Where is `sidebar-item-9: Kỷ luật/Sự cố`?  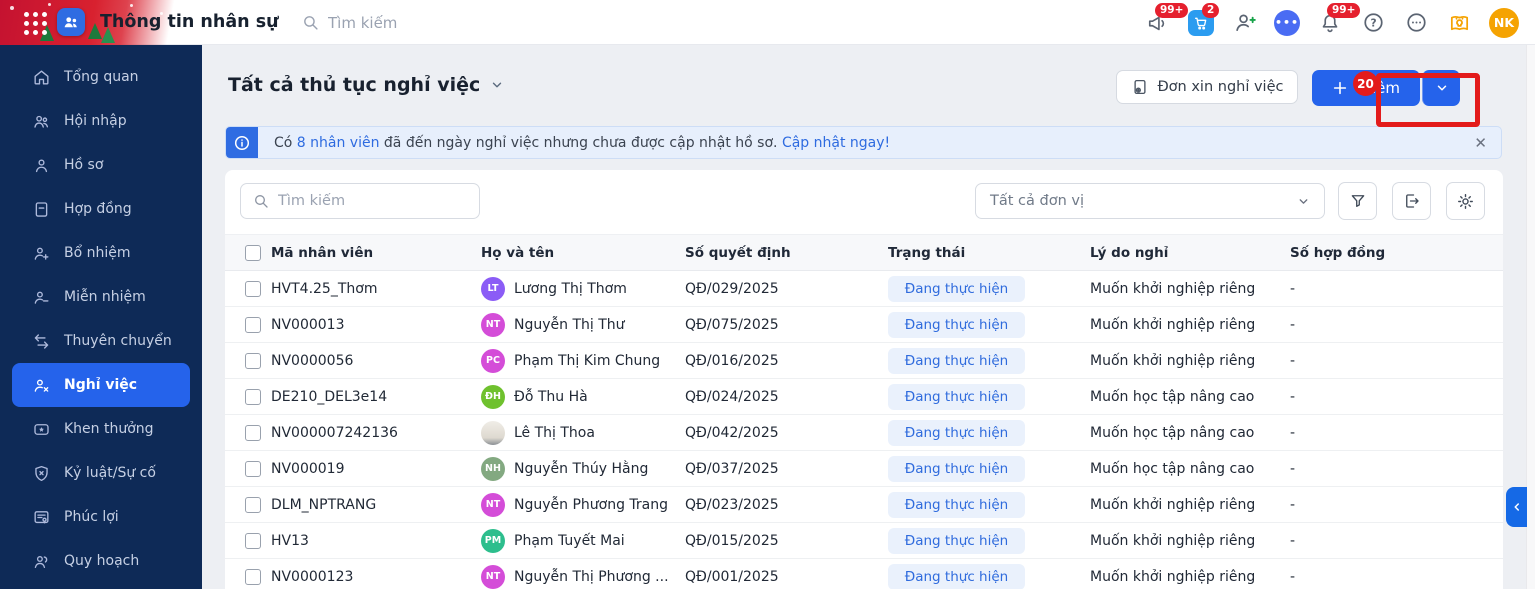 sidebar-item-9: Kỷ luật/Sự cố is located at coordinates (101, 473).